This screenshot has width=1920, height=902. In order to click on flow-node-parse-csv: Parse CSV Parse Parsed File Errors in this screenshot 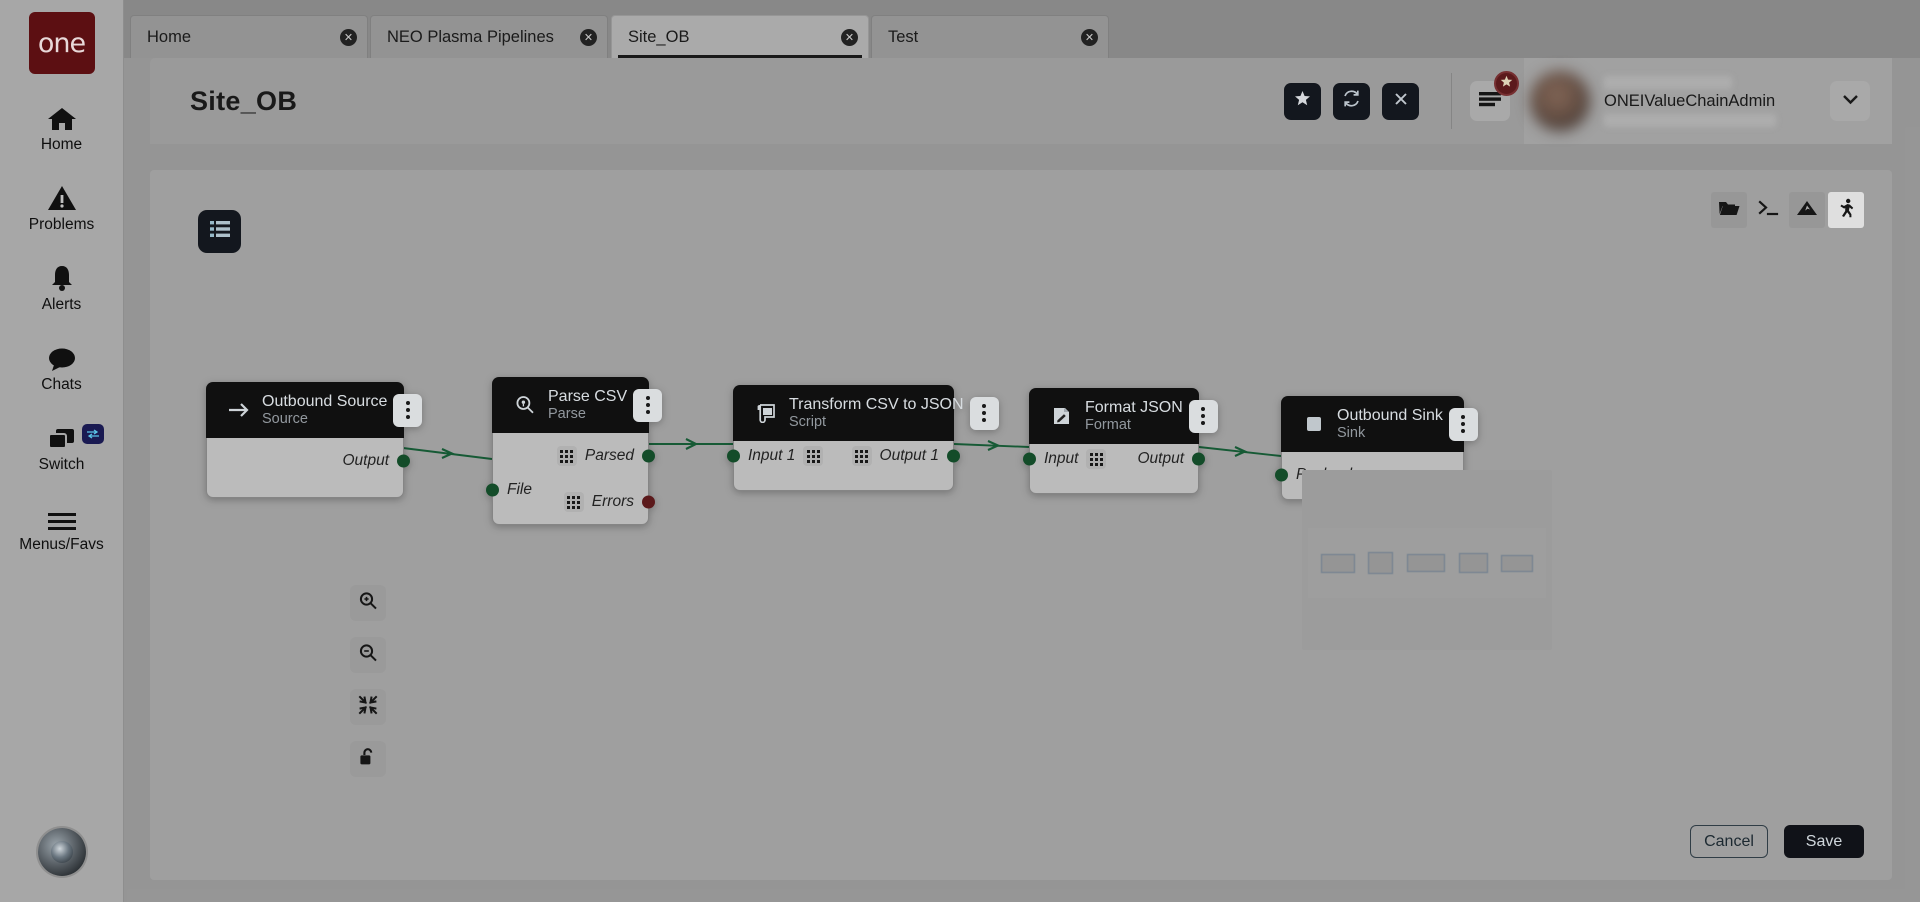, I will do `click(574, 451)`.